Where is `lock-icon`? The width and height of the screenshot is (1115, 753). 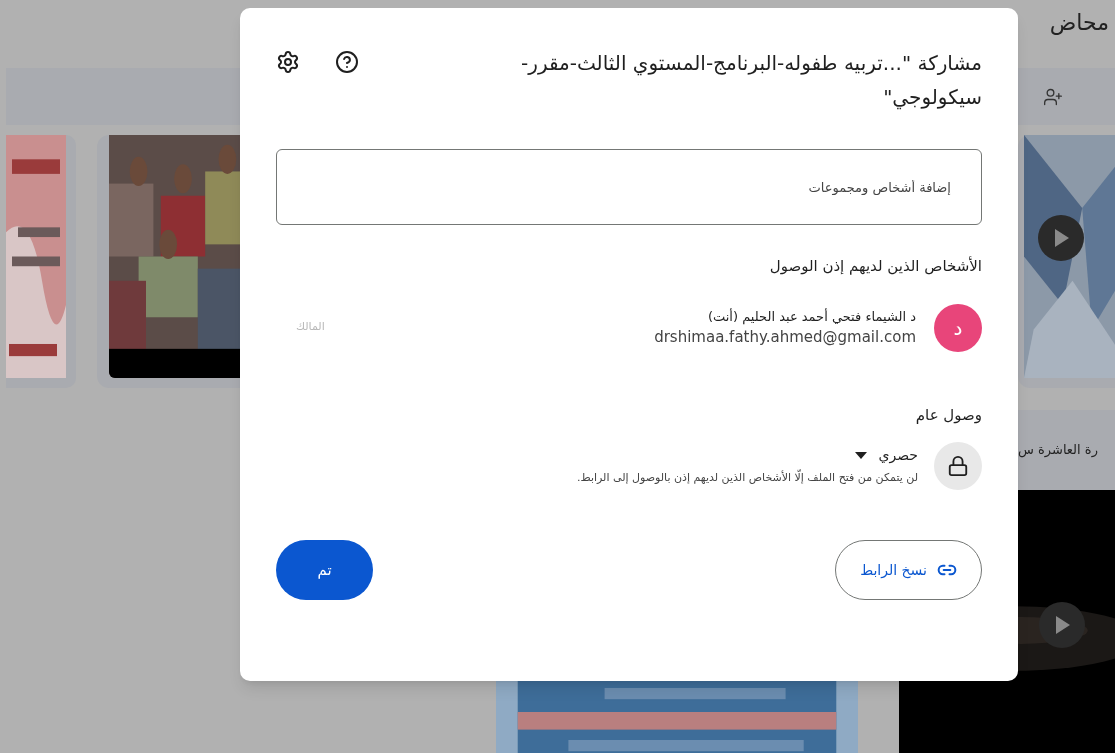 lock-icon is located at coordinates (958, 466).